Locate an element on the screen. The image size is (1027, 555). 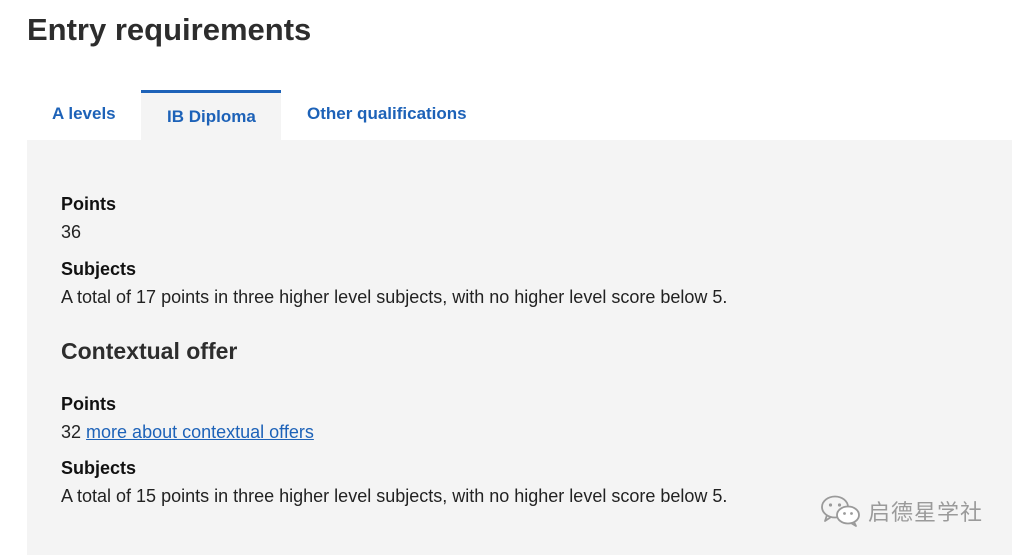
contextual-points-value: 32 is located at coordinates (71, 432).